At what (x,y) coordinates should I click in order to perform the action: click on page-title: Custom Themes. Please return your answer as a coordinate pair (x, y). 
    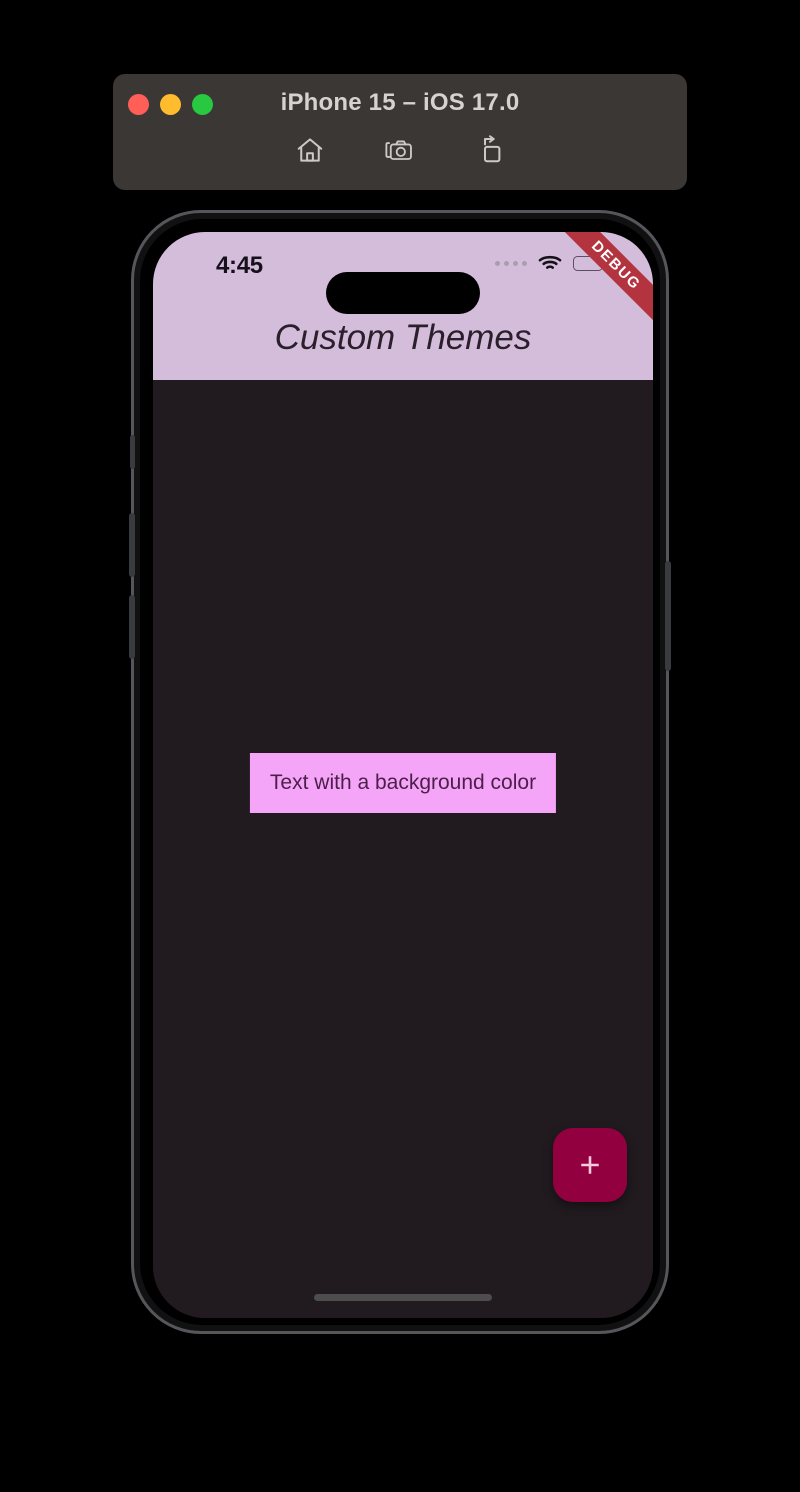
    Looking at the image, I should click on (403, 337).